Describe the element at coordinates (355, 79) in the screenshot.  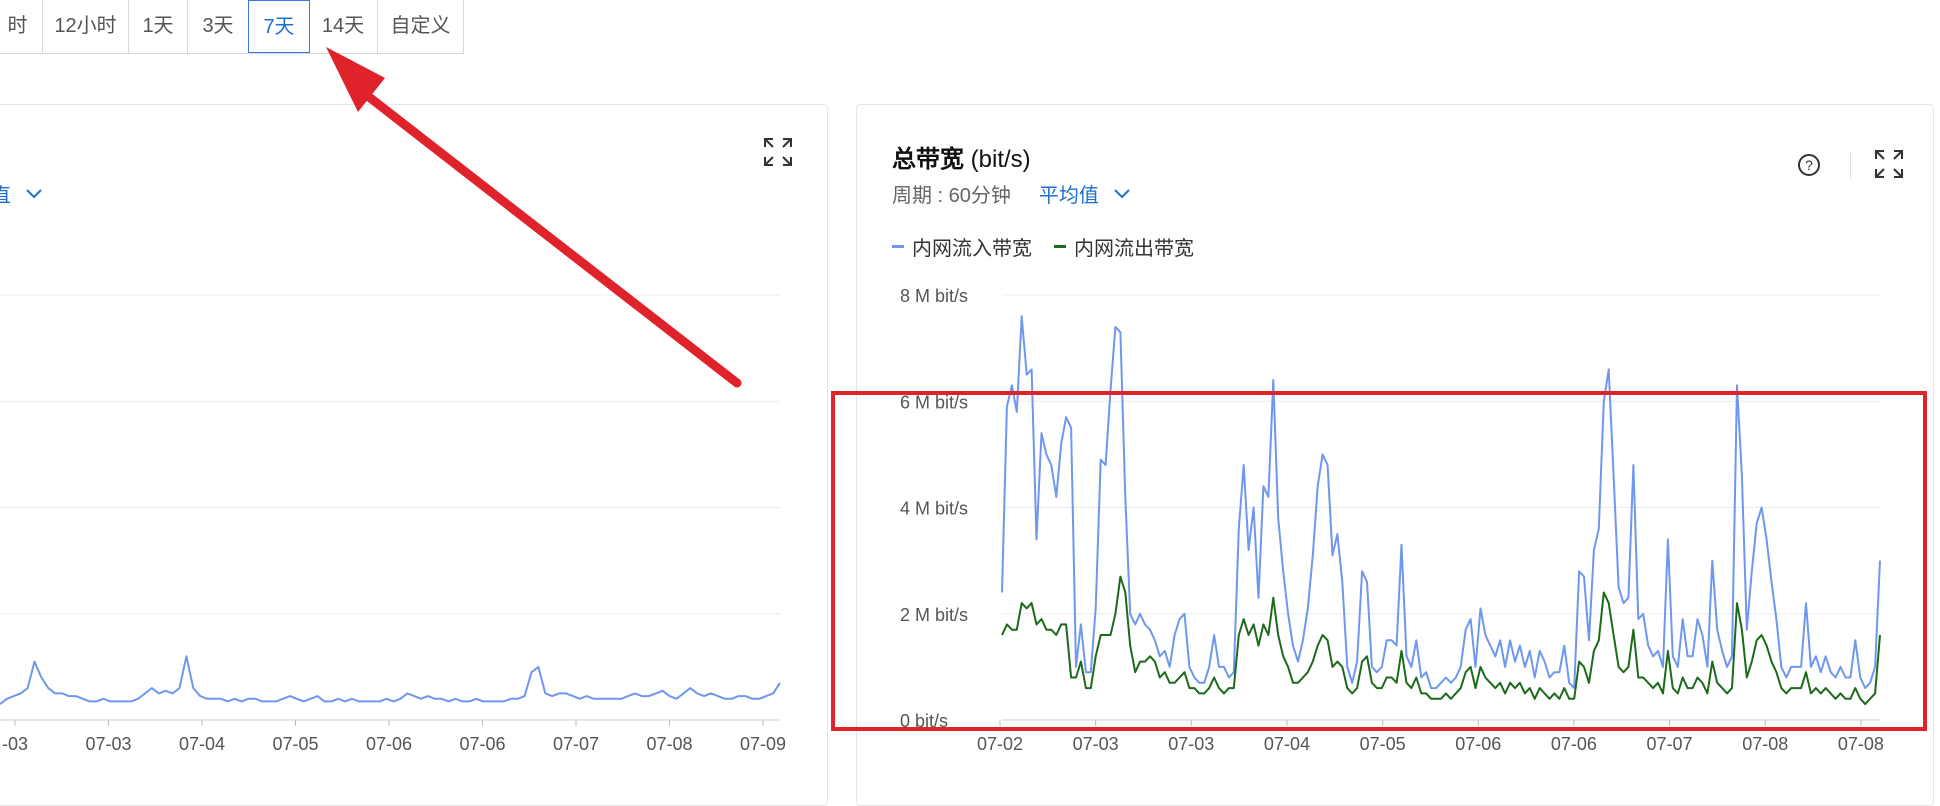
I see `annotation-arrow-head` at that location.